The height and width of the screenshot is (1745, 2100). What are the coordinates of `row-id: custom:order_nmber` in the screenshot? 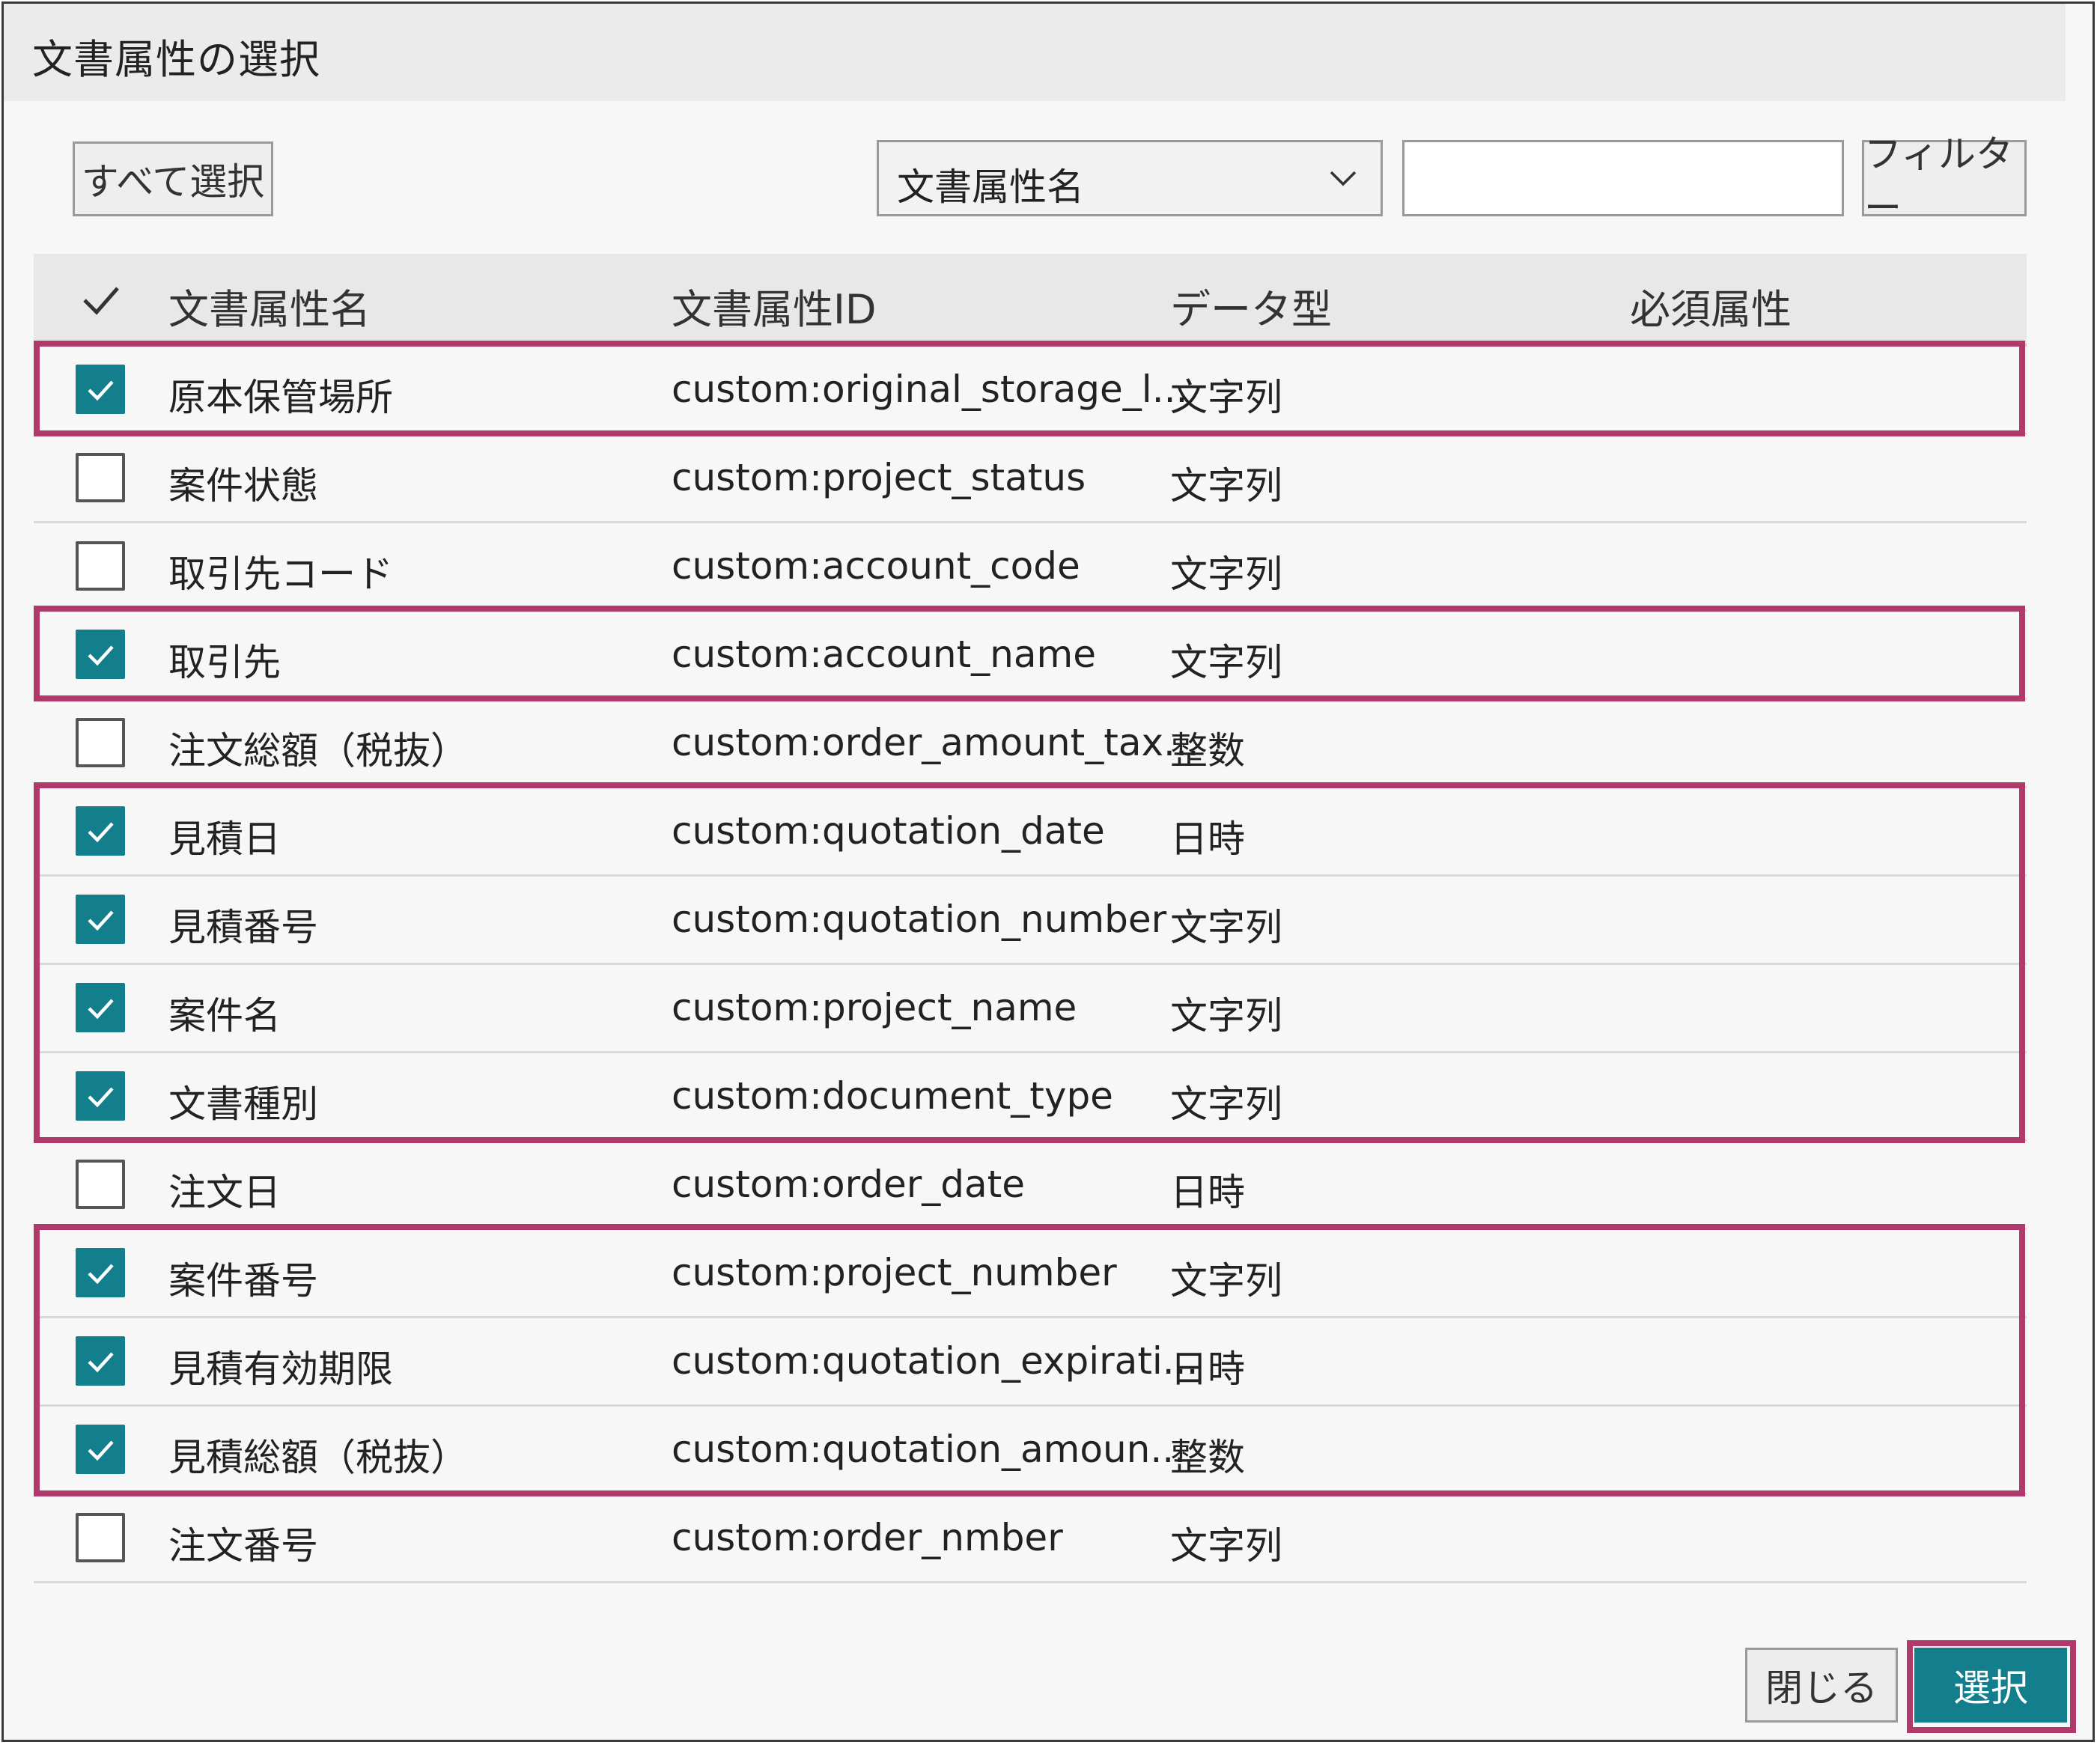 It's located at (867, 1537).